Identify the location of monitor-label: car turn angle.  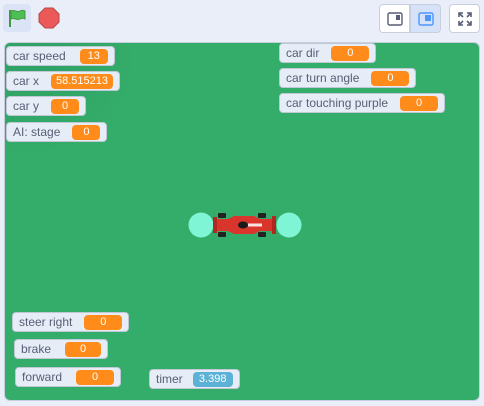
(323, 78).